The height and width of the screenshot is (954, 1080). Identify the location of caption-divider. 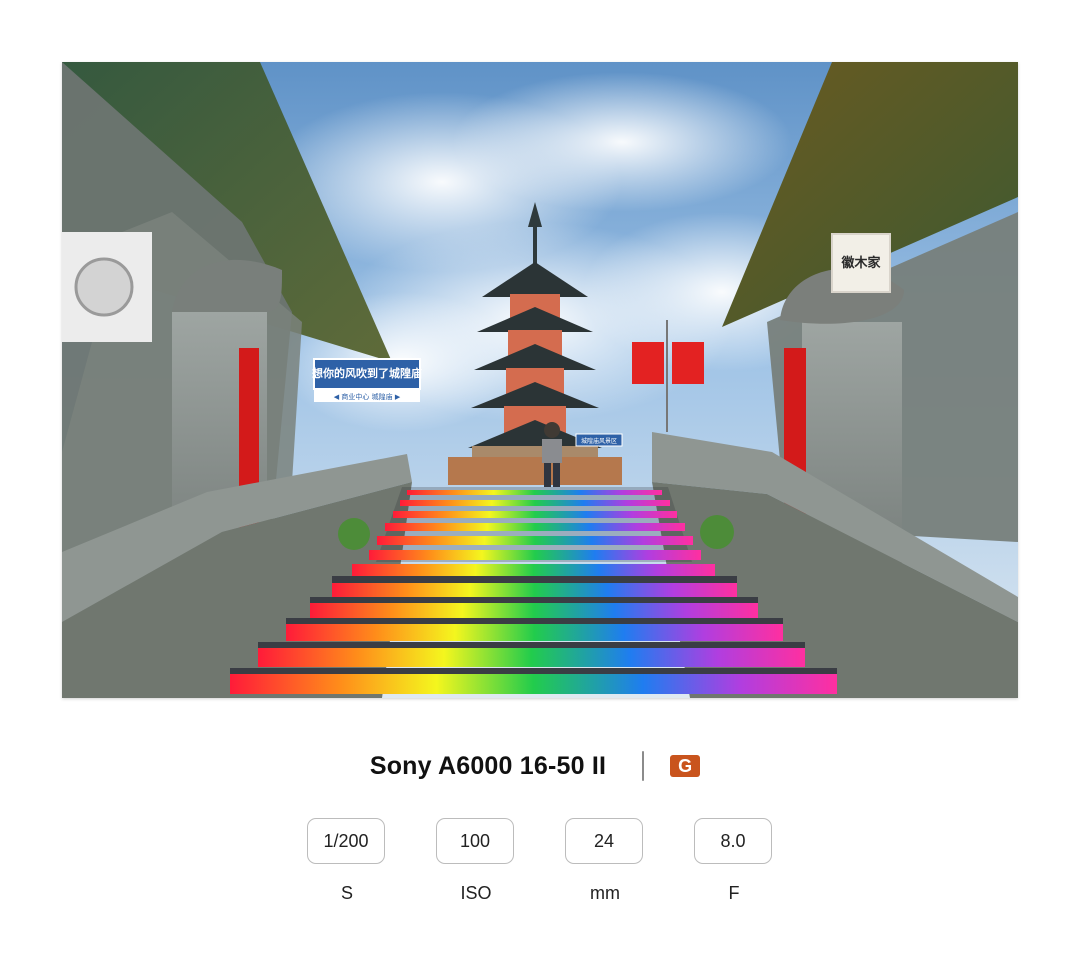
(643, 766).